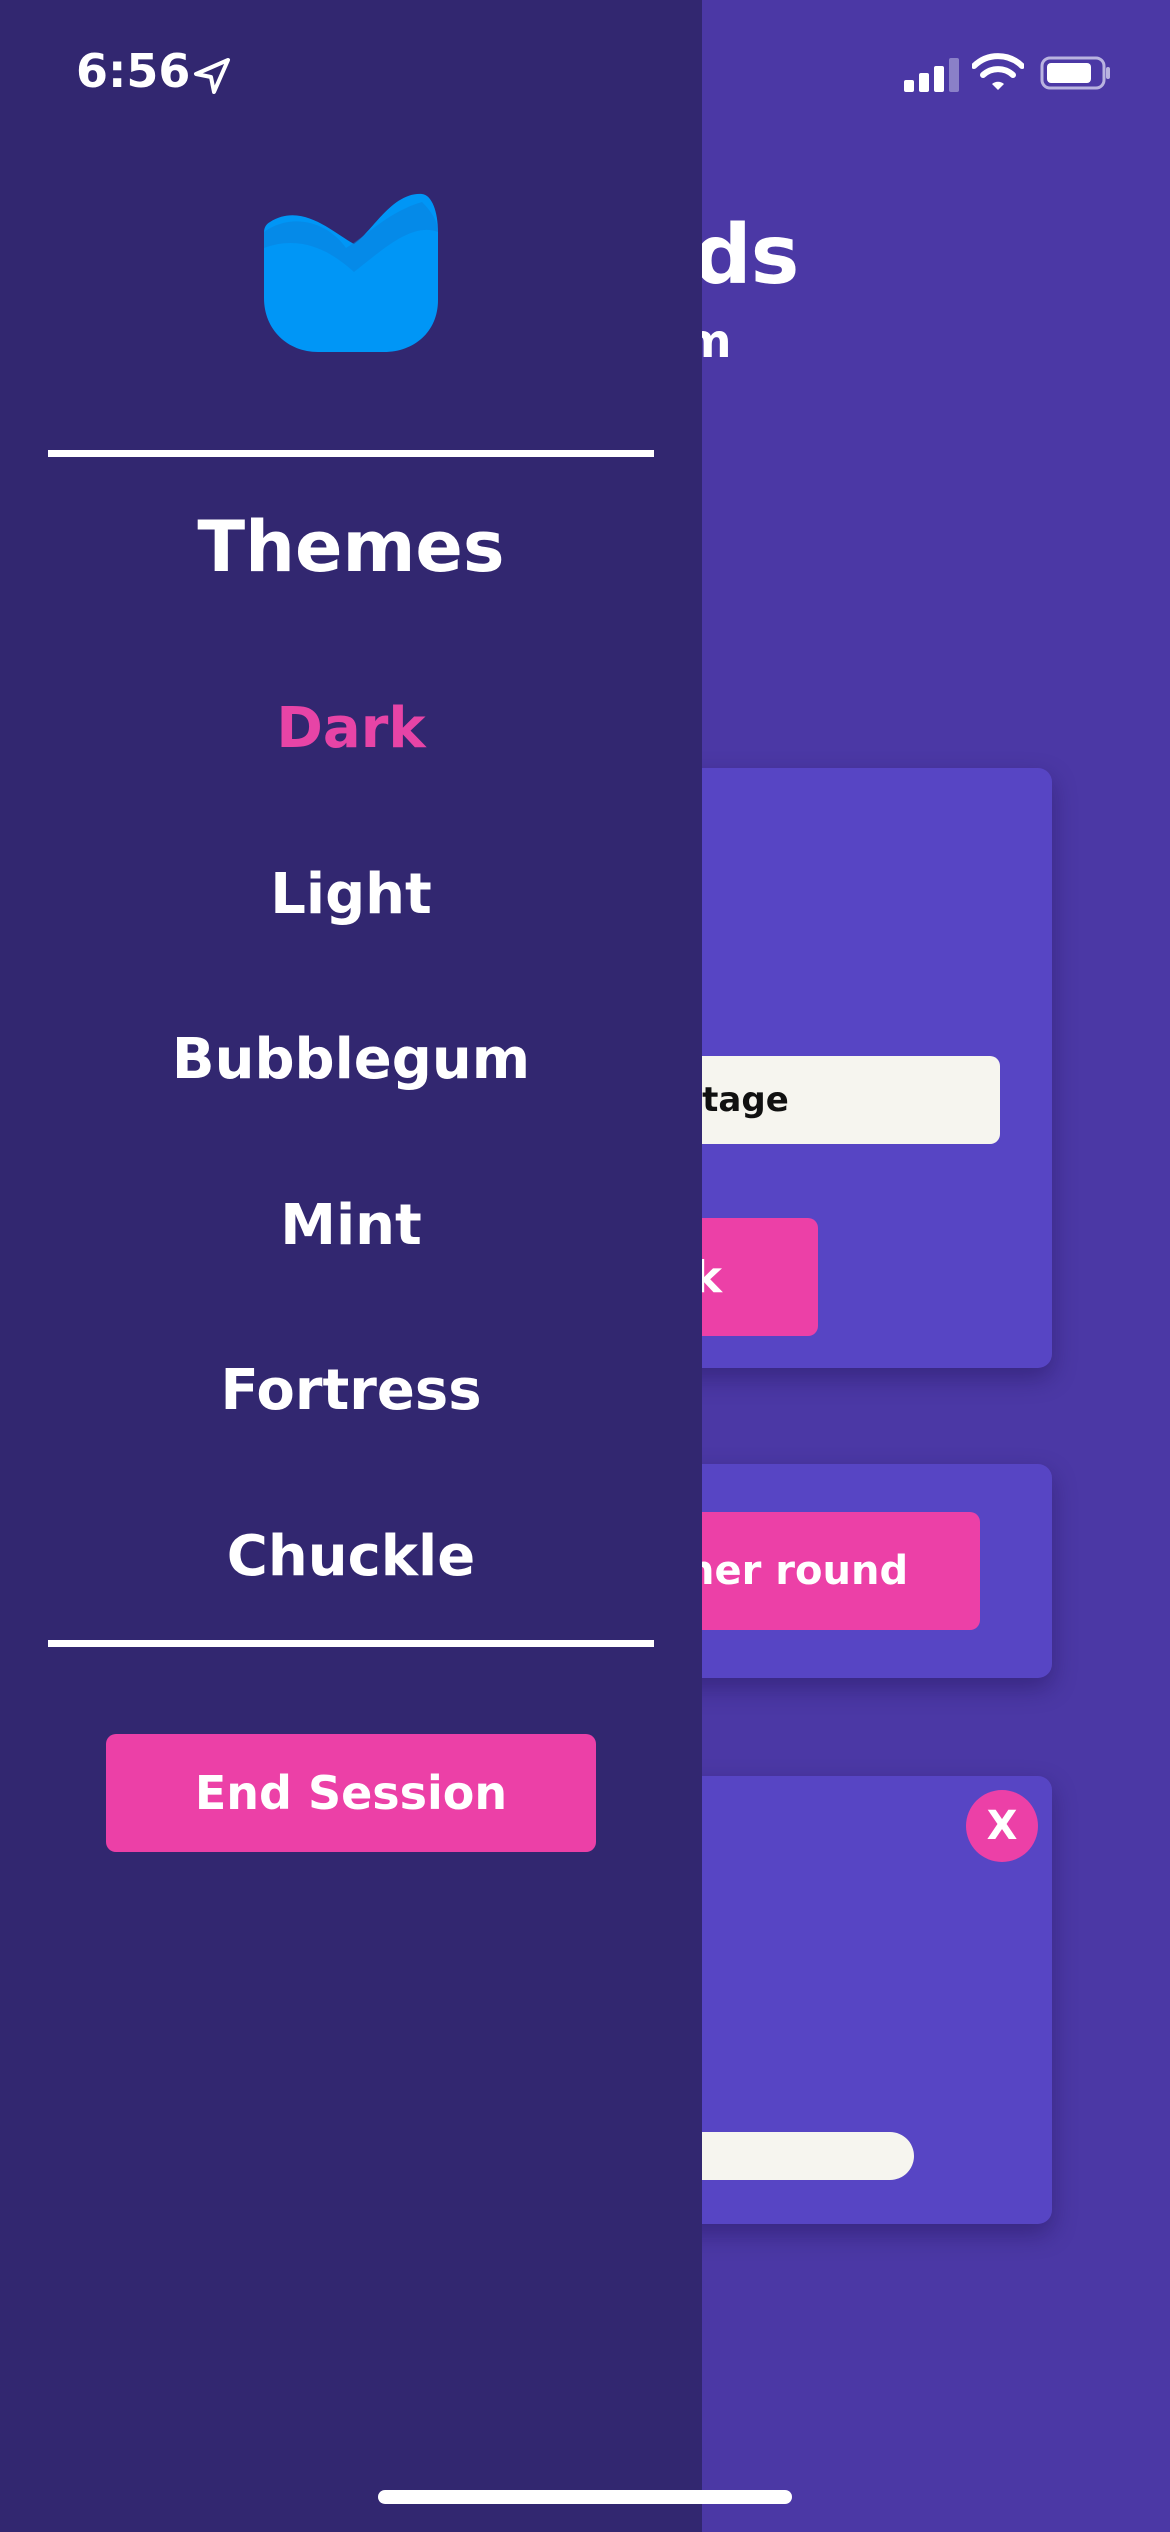 This screenshot has width=1170, height=2532. What do you see at coordinates (1076, 75) in the screenshot?
I see `battery-icon` at bounding box center [1076, 75].